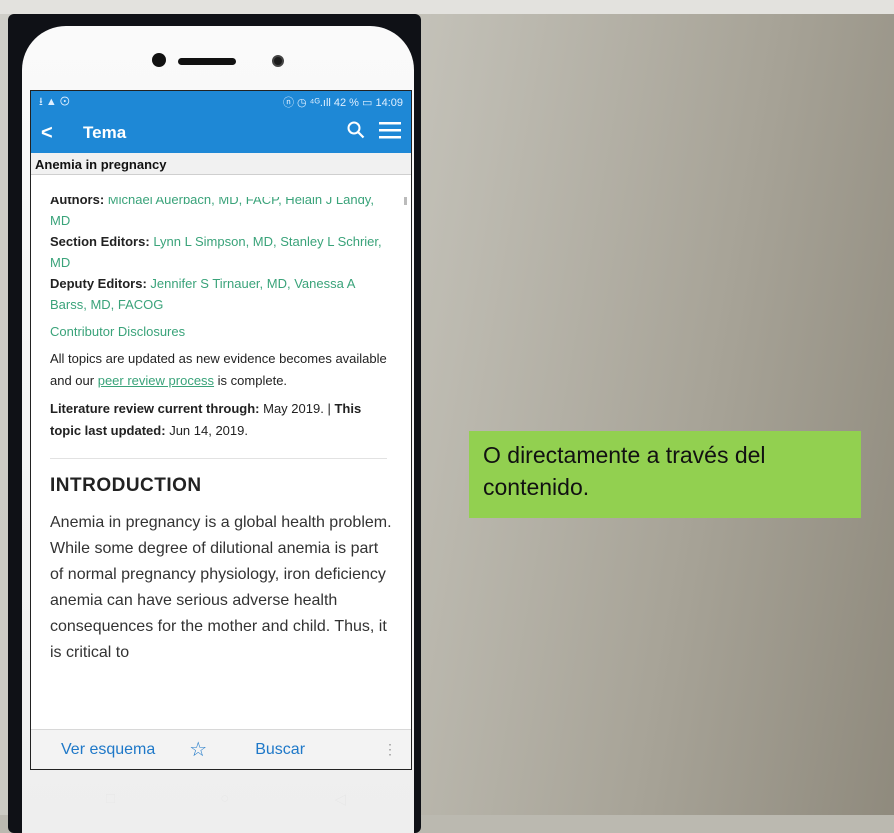  I want to click on status-left-icons: ⭳ ▲ ⊙, so click(54, 101).